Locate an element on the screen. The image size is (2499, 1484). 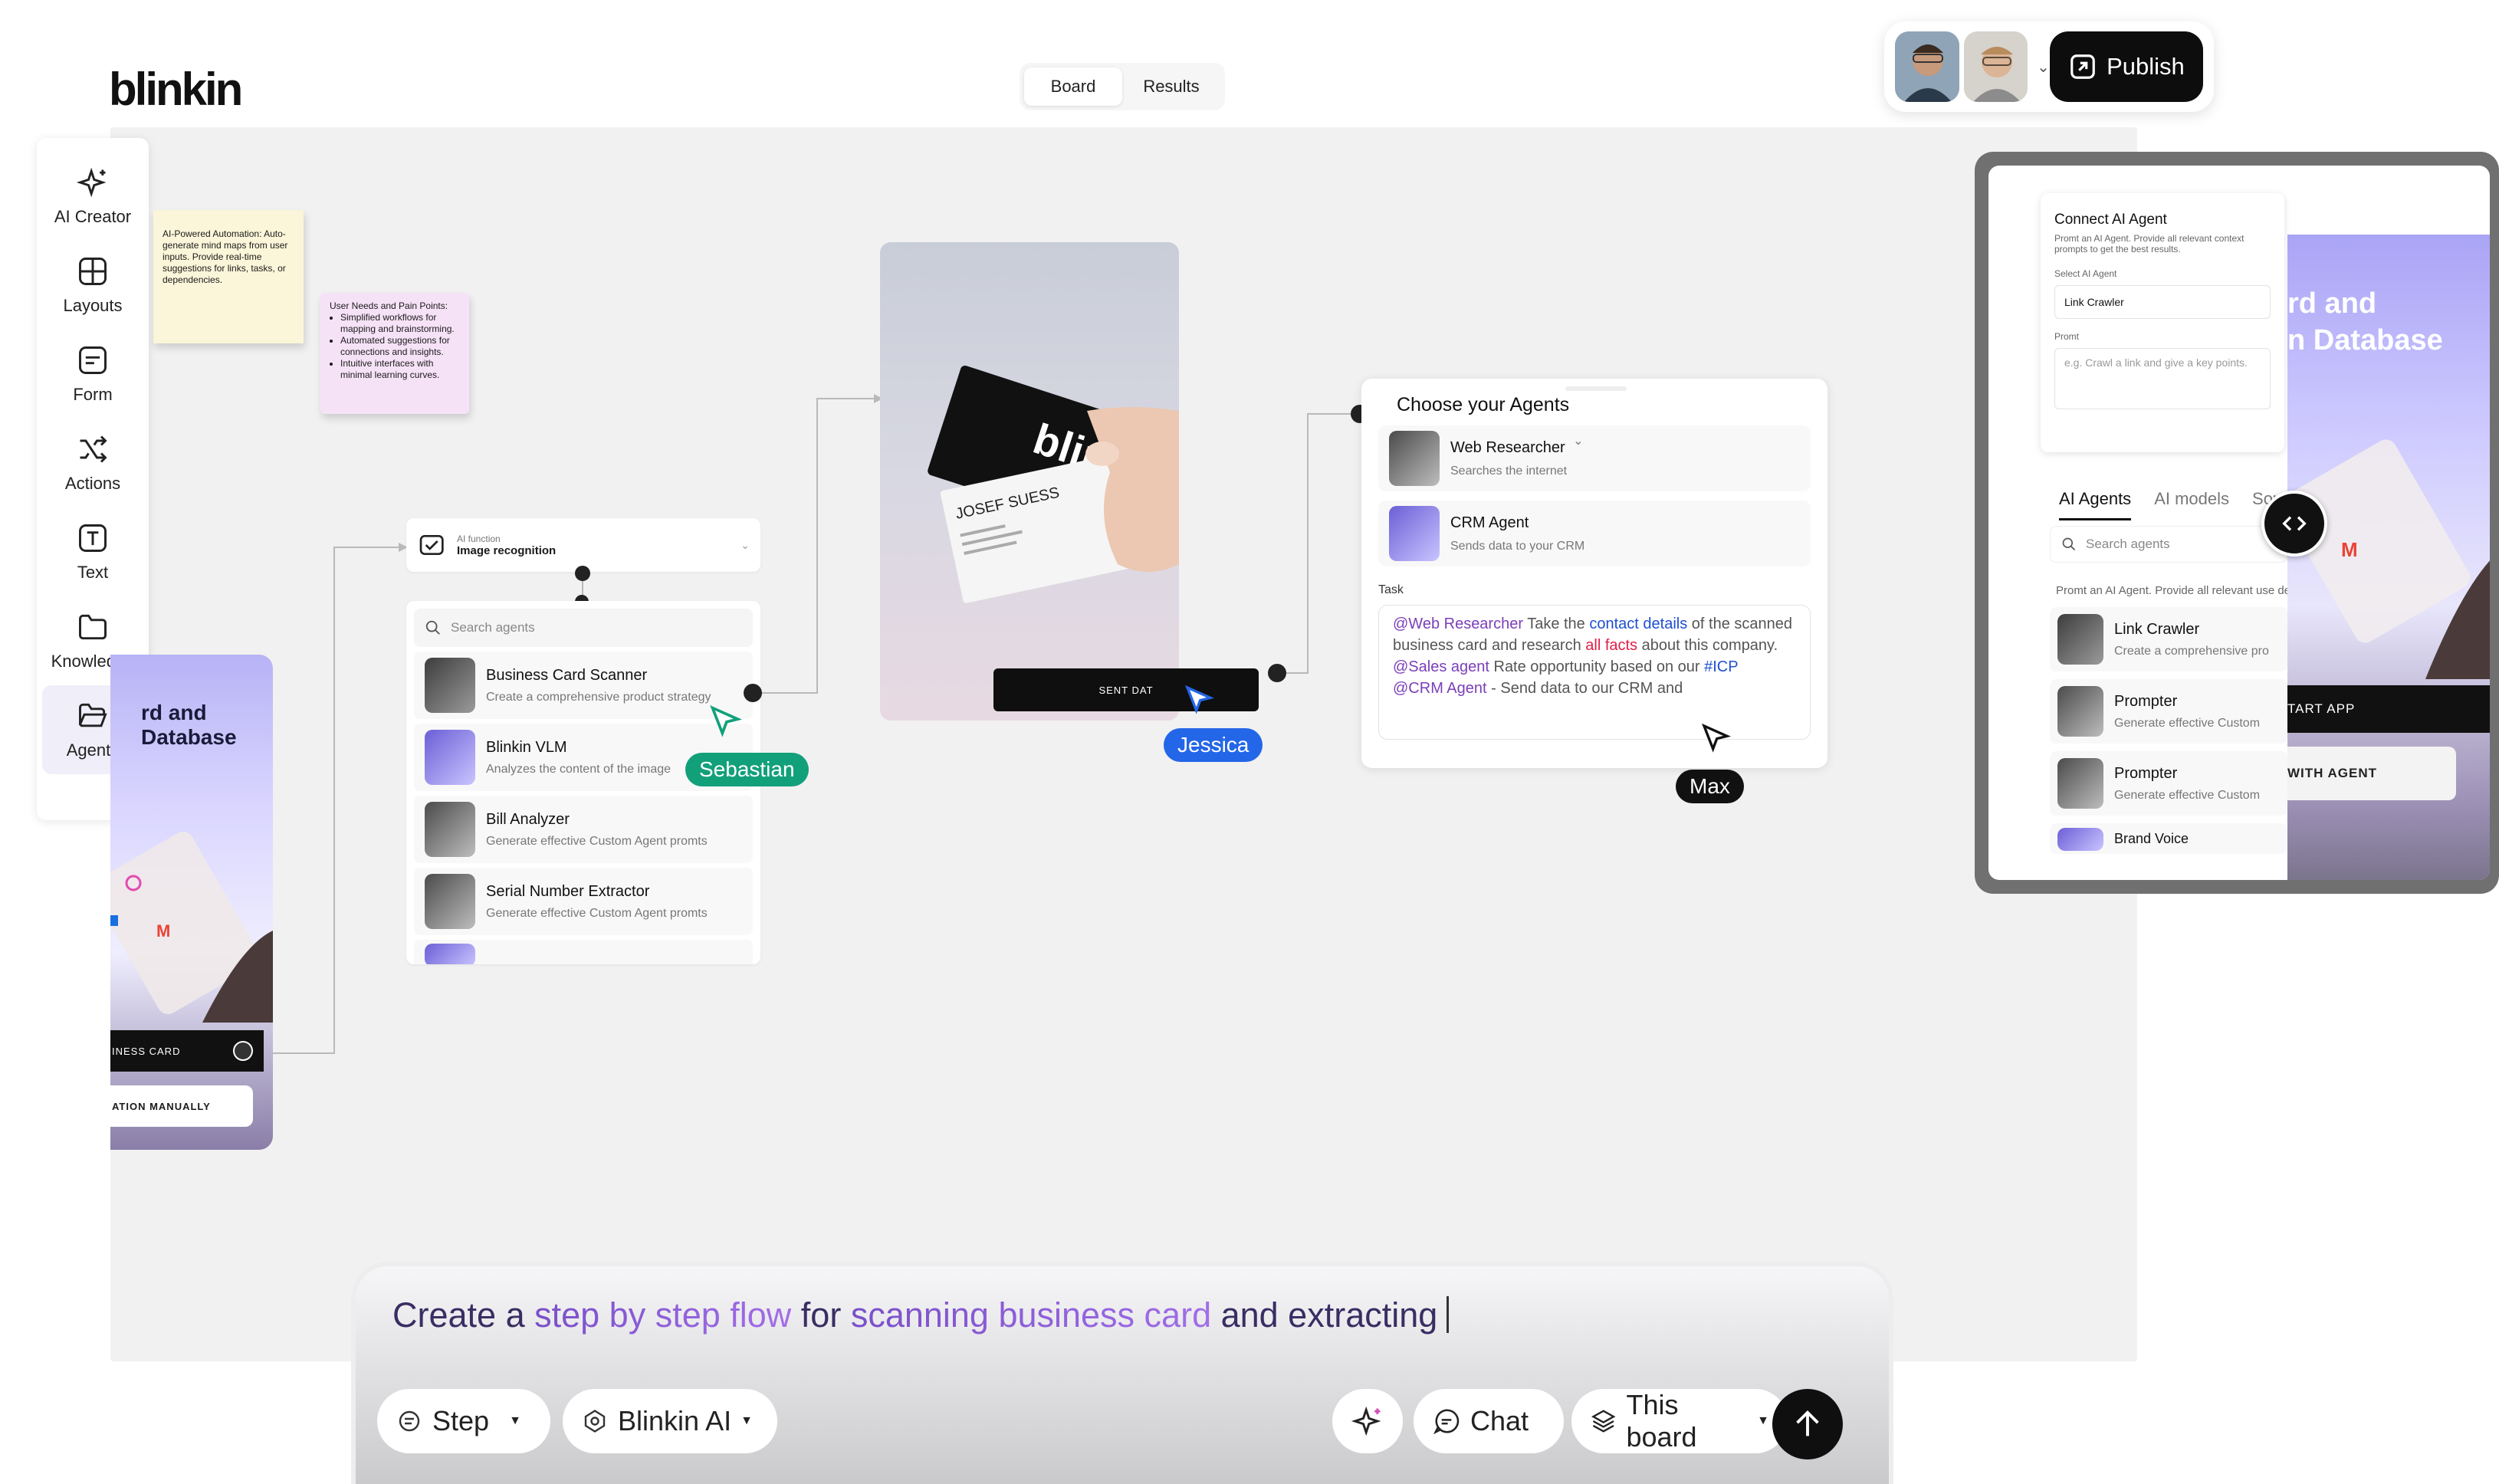
phone-preview-right: rd and n Database M TART APP WITH AGENT is located at coordinates (2388, 557).